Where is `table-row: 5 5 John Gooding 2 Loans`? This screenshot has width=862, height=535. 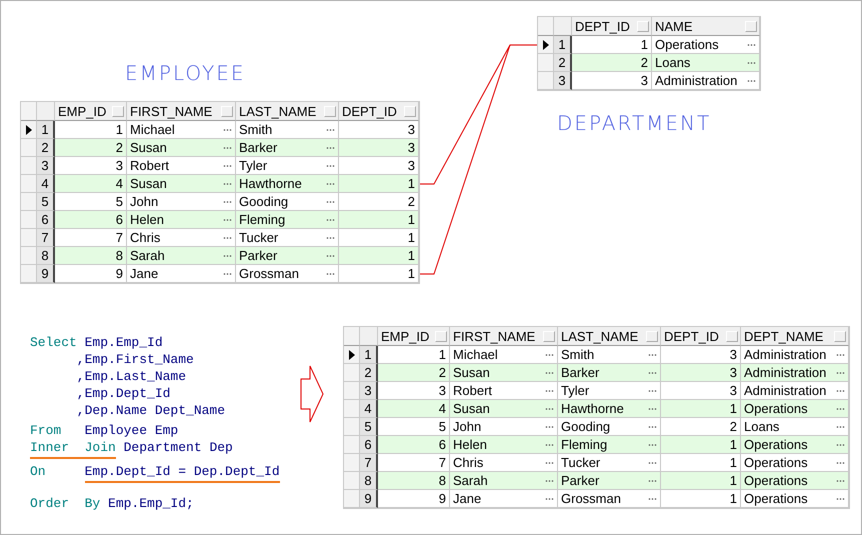 table-row: 5 5 John Gooding 2 Loans is located at coordinates (596, 427).